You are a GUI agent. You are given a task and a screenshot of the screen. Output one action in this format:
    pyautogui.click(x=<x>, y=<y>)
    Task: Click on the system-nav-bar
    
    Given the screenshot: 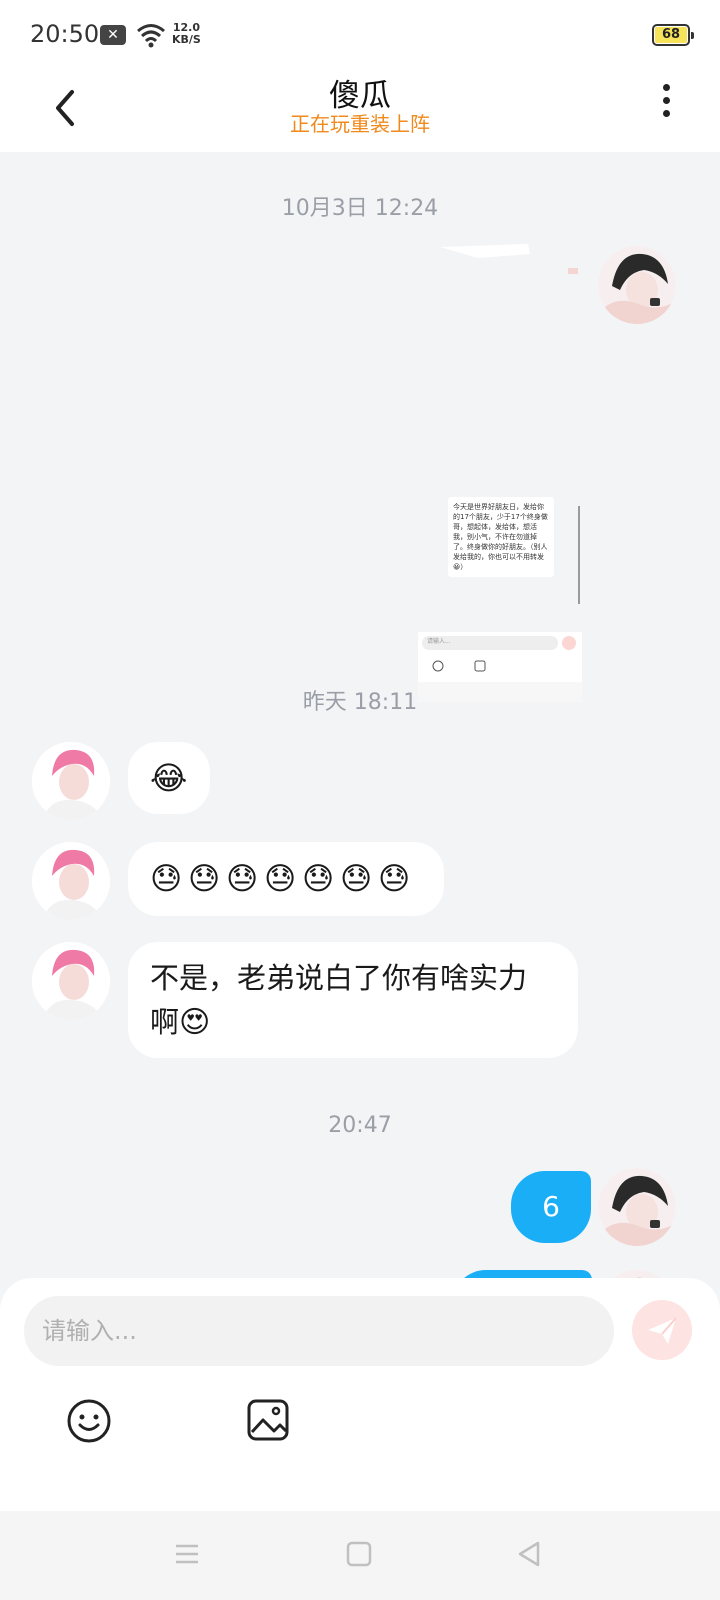 What is the action you would take?
    pyautogui.click(x=360, y=1555)
    